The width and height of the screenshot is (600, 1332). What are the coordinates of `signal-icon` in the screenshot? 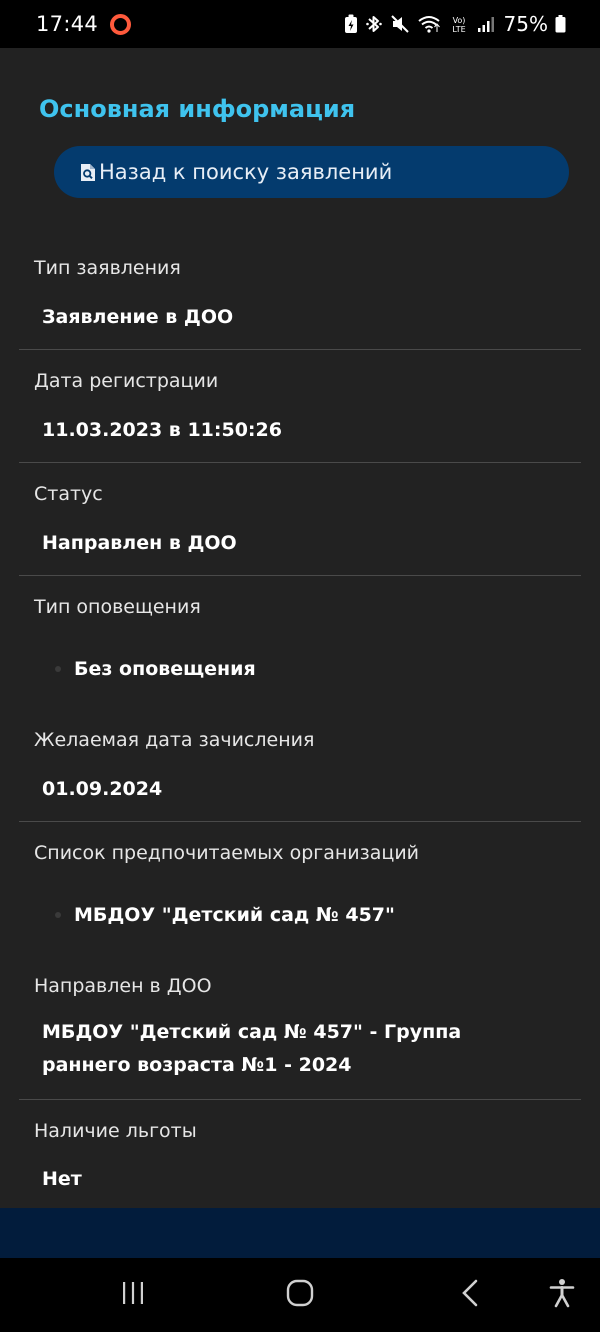 It's located at (486, 24).